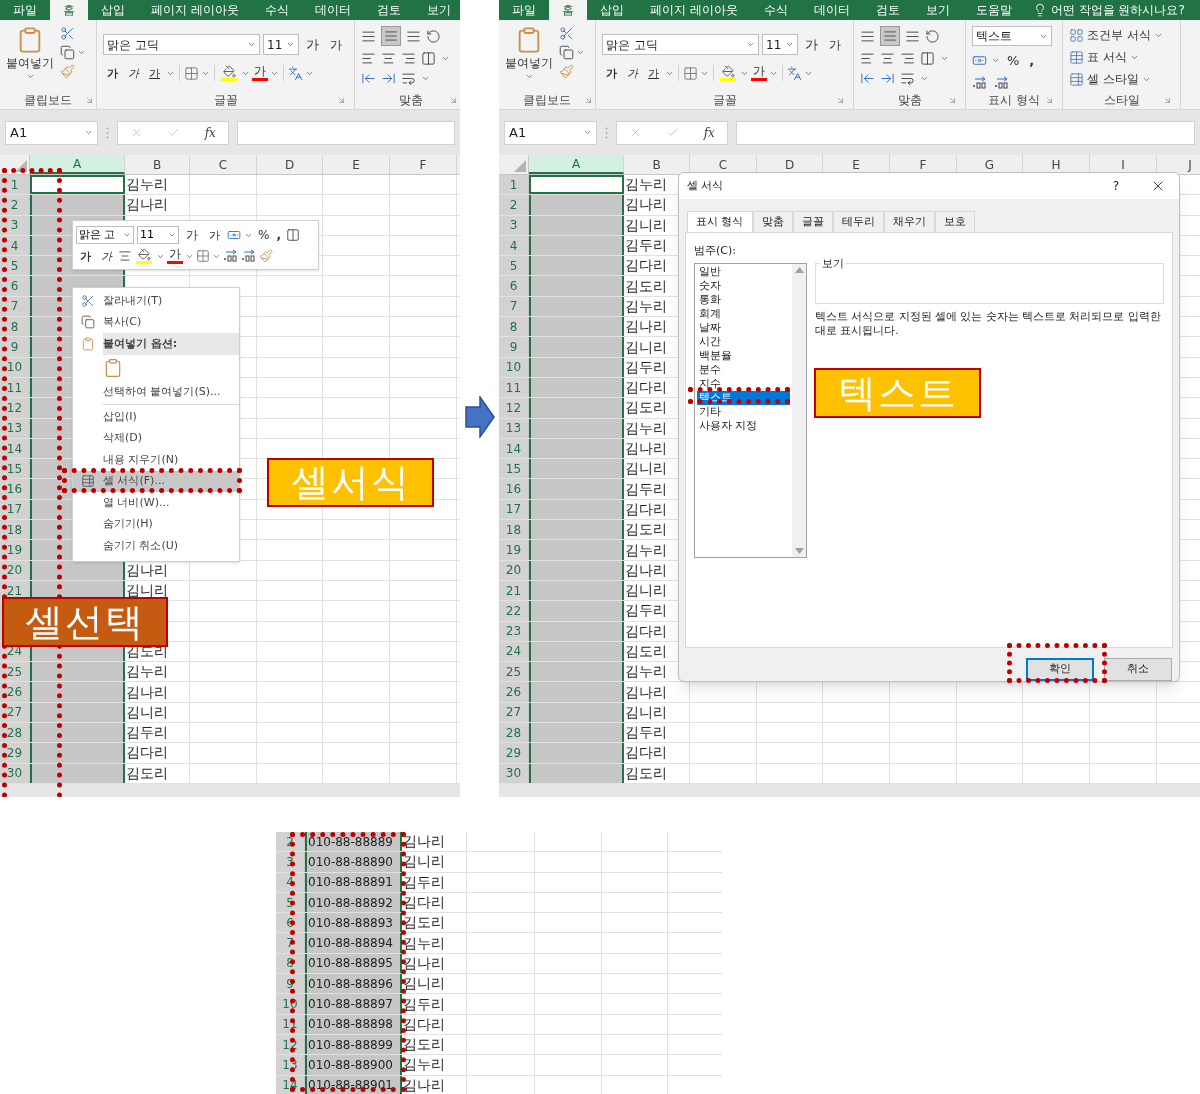 Image resolution: width=1200 pixels, height=1094 pixels. Describe the element at coordinates (514, 448) in the screenshot. I see `row-header: 14` at that location.